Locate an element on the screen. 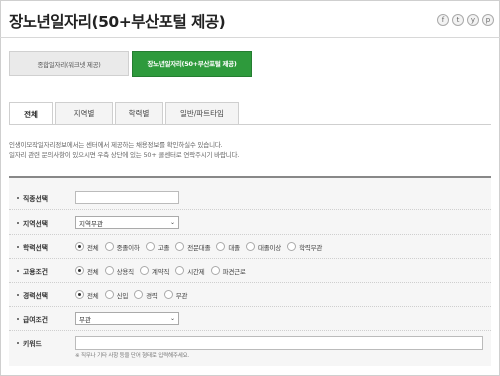 This screenshot has height=376, width=500. job-label: 직종선택 is located at coordinates (32, 198).